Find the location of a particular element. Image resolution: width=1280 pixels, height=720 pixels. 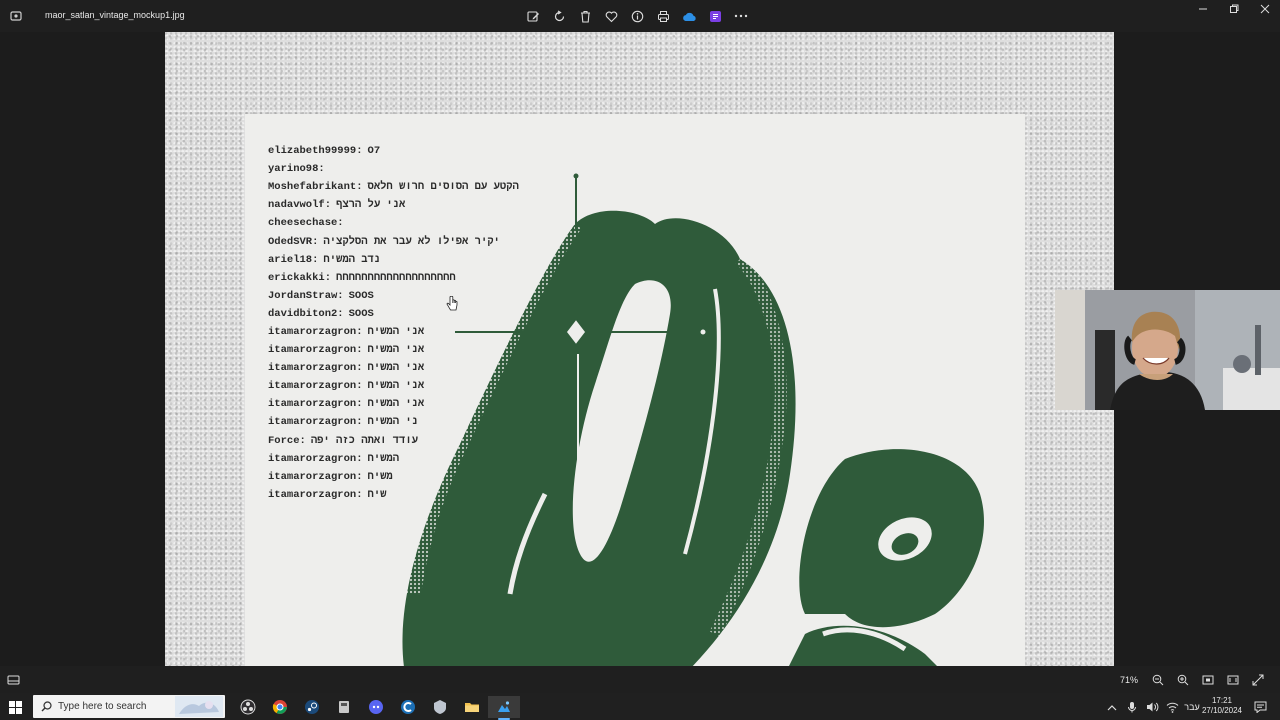

chat-message: cheesechase: is located at coordinates (478, 223).